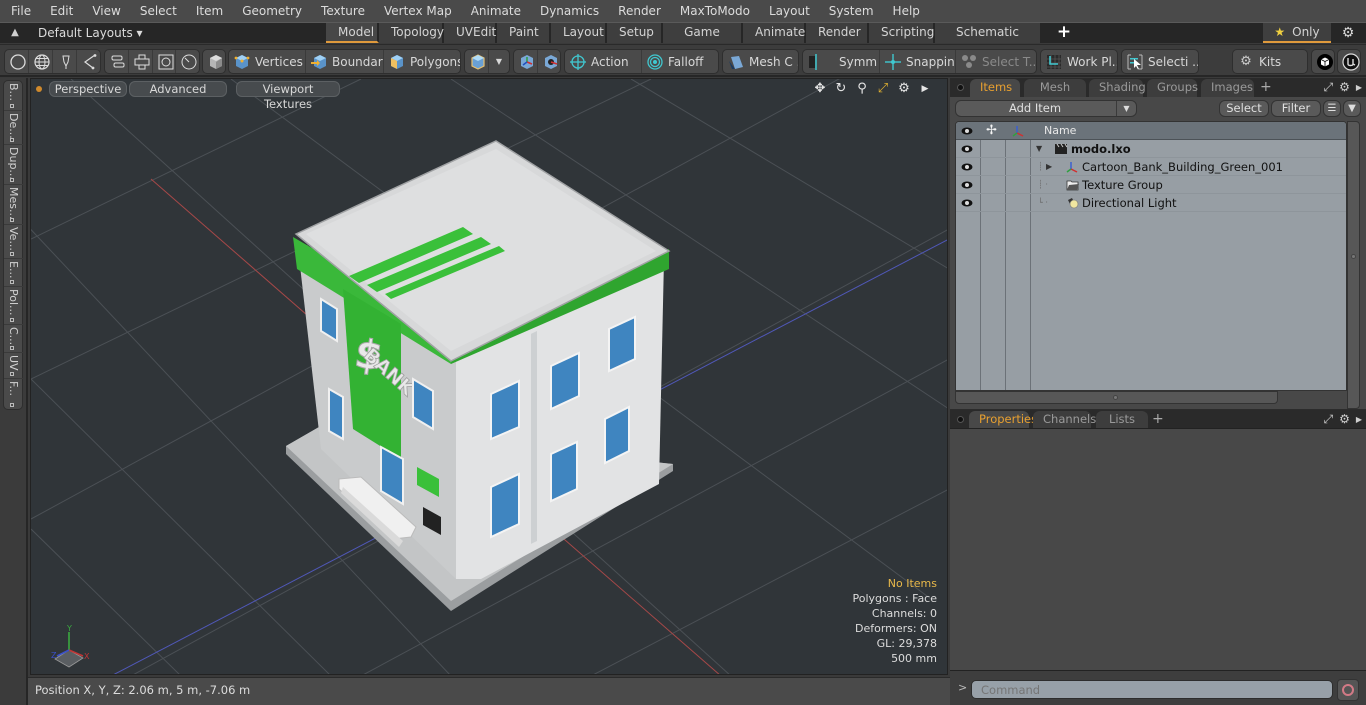 This screenshot has width=1366, height=705. What do you see at coordinates (841, 89) in the screenshot?
I see `rotate-view-icon: ↻` at bounding box center [841, 89].